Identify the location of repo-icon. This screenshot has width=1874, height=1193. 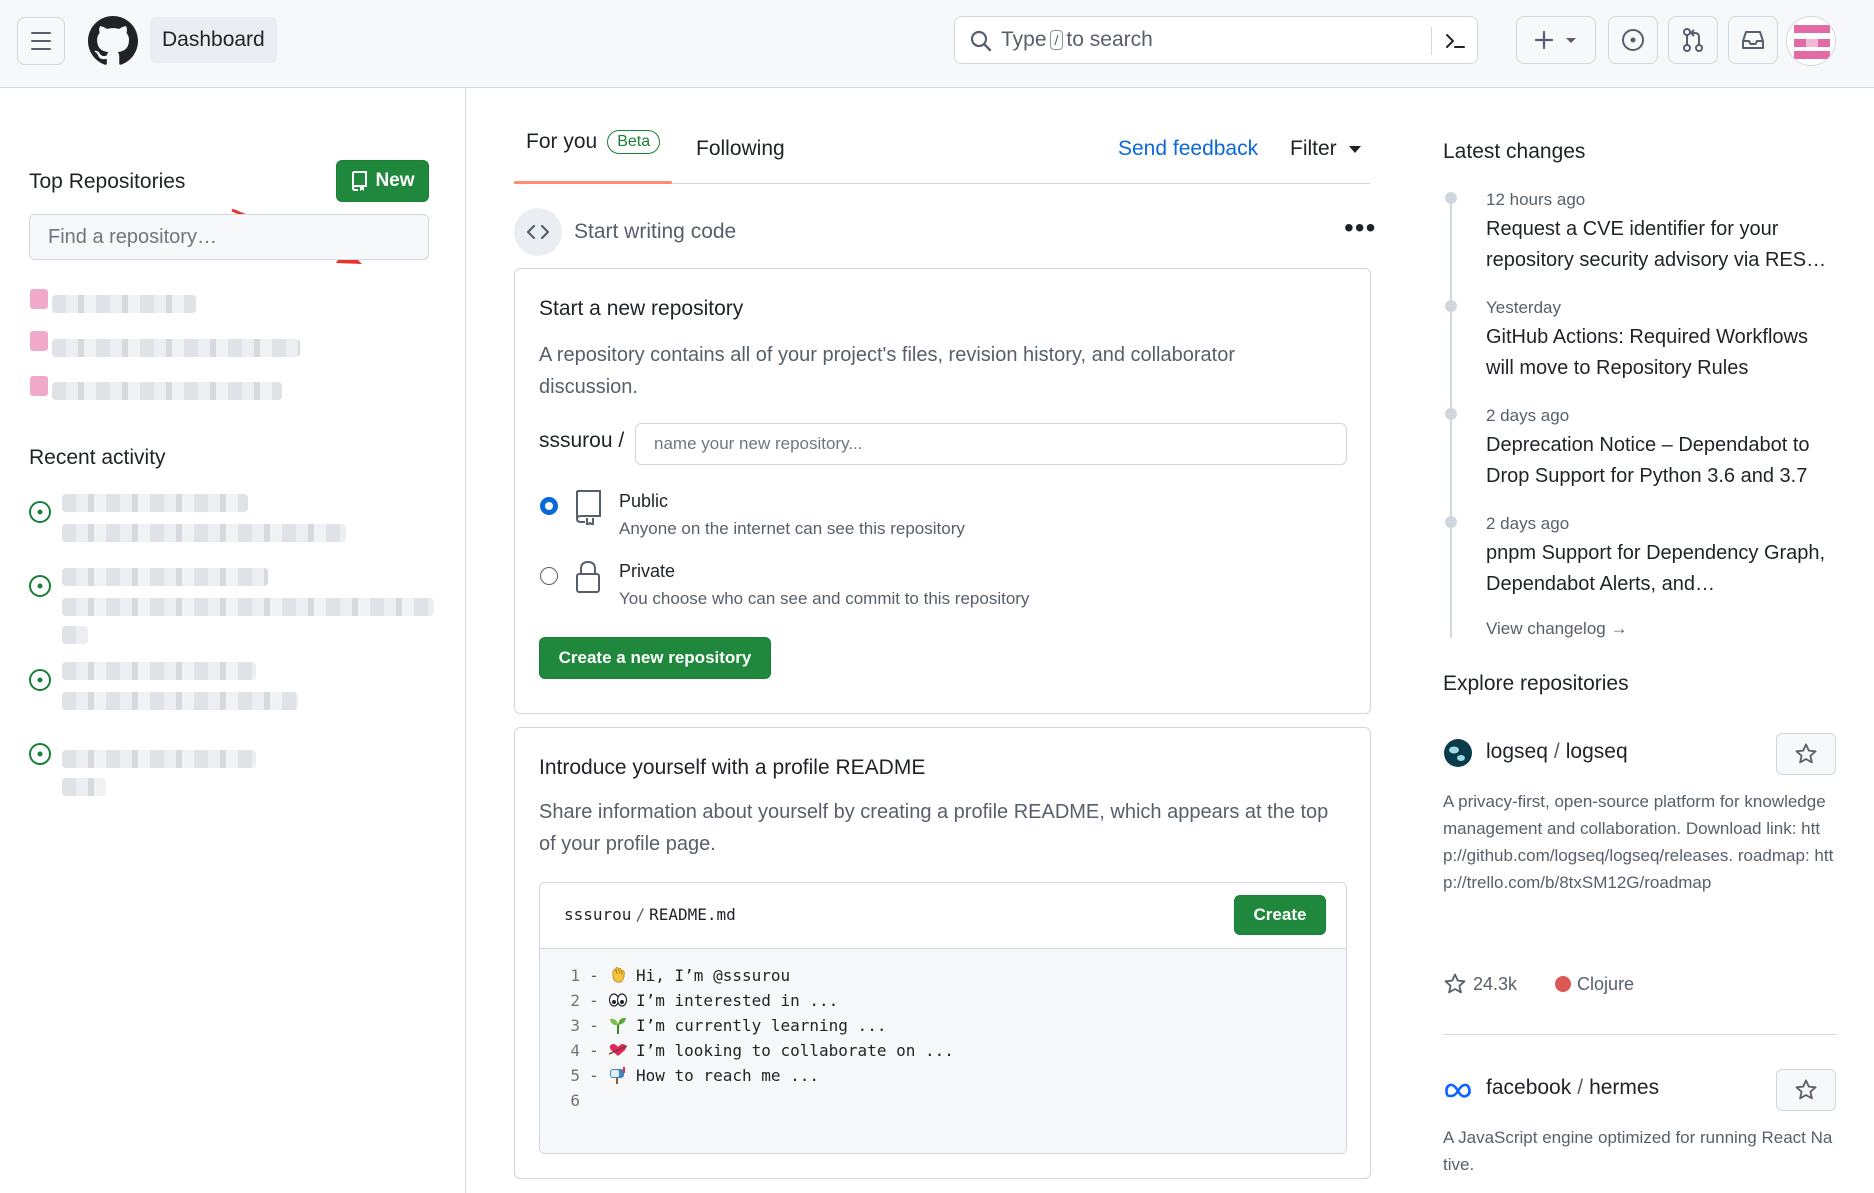
(360, 181).